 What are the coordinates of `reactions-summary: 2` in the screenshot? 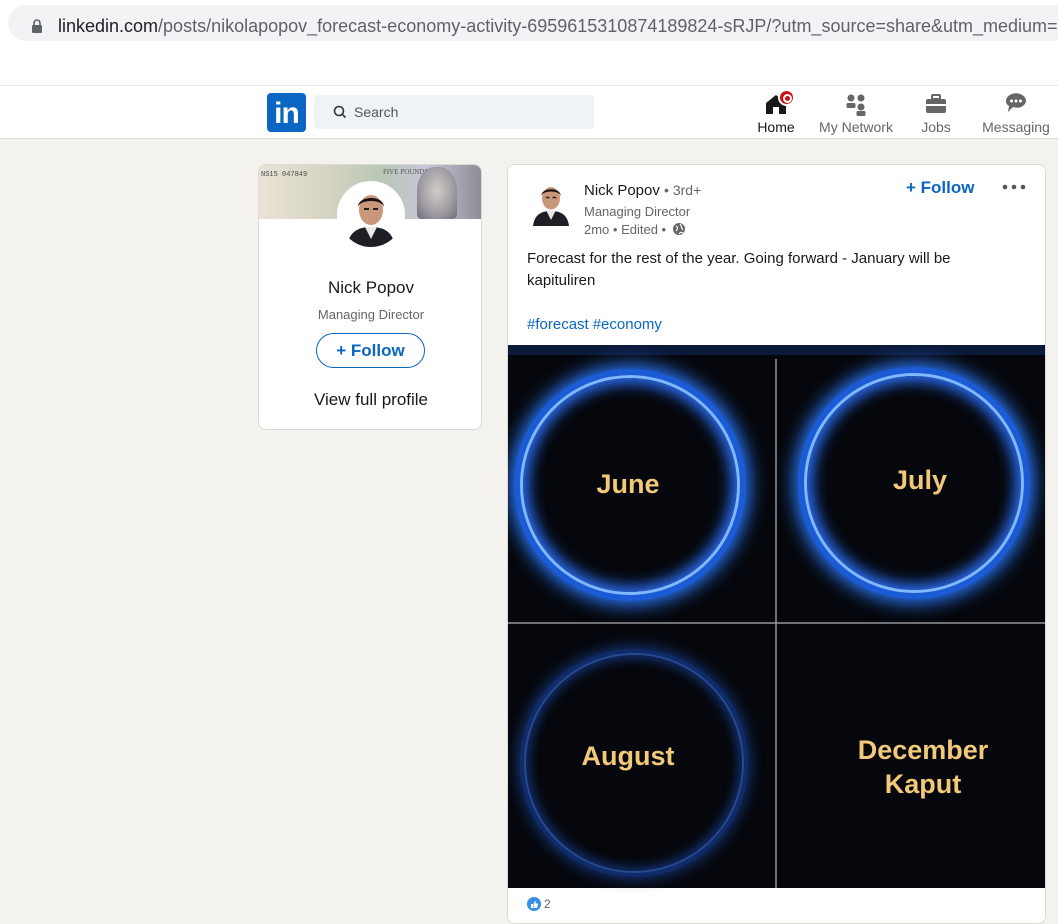 It's located at (539, 904).